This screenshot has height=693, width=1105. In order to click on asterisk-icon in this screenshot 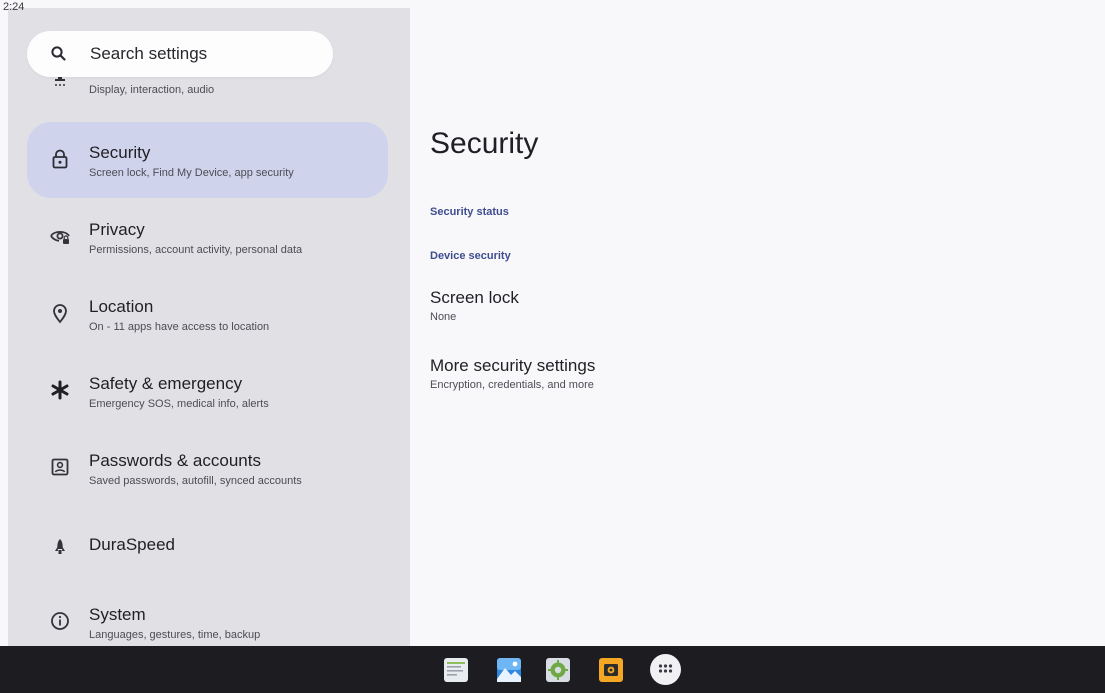, I will do `click(60, 390)`.